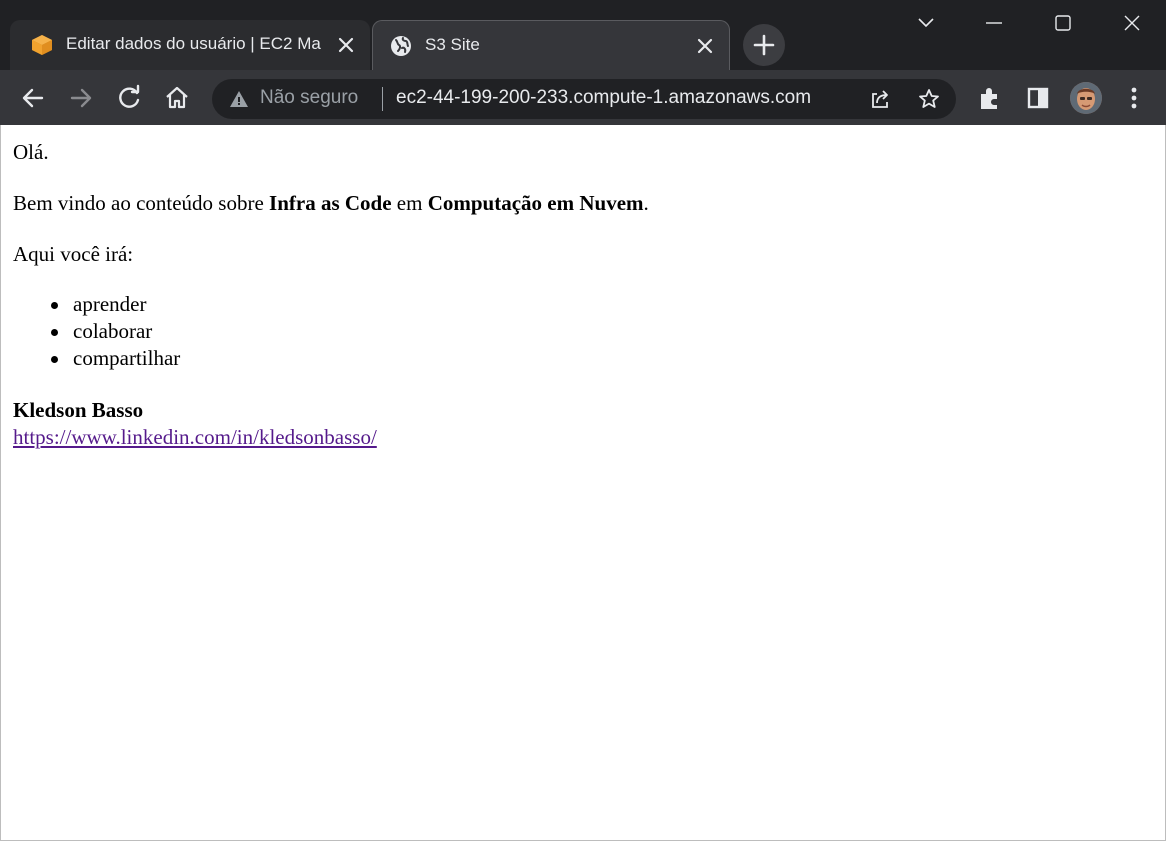 This screenshot has height=841, width=1166. What do you see at coordinates (401, 46) in the screenshot?
I see `globe-icon` at bounding box center [401, 46].